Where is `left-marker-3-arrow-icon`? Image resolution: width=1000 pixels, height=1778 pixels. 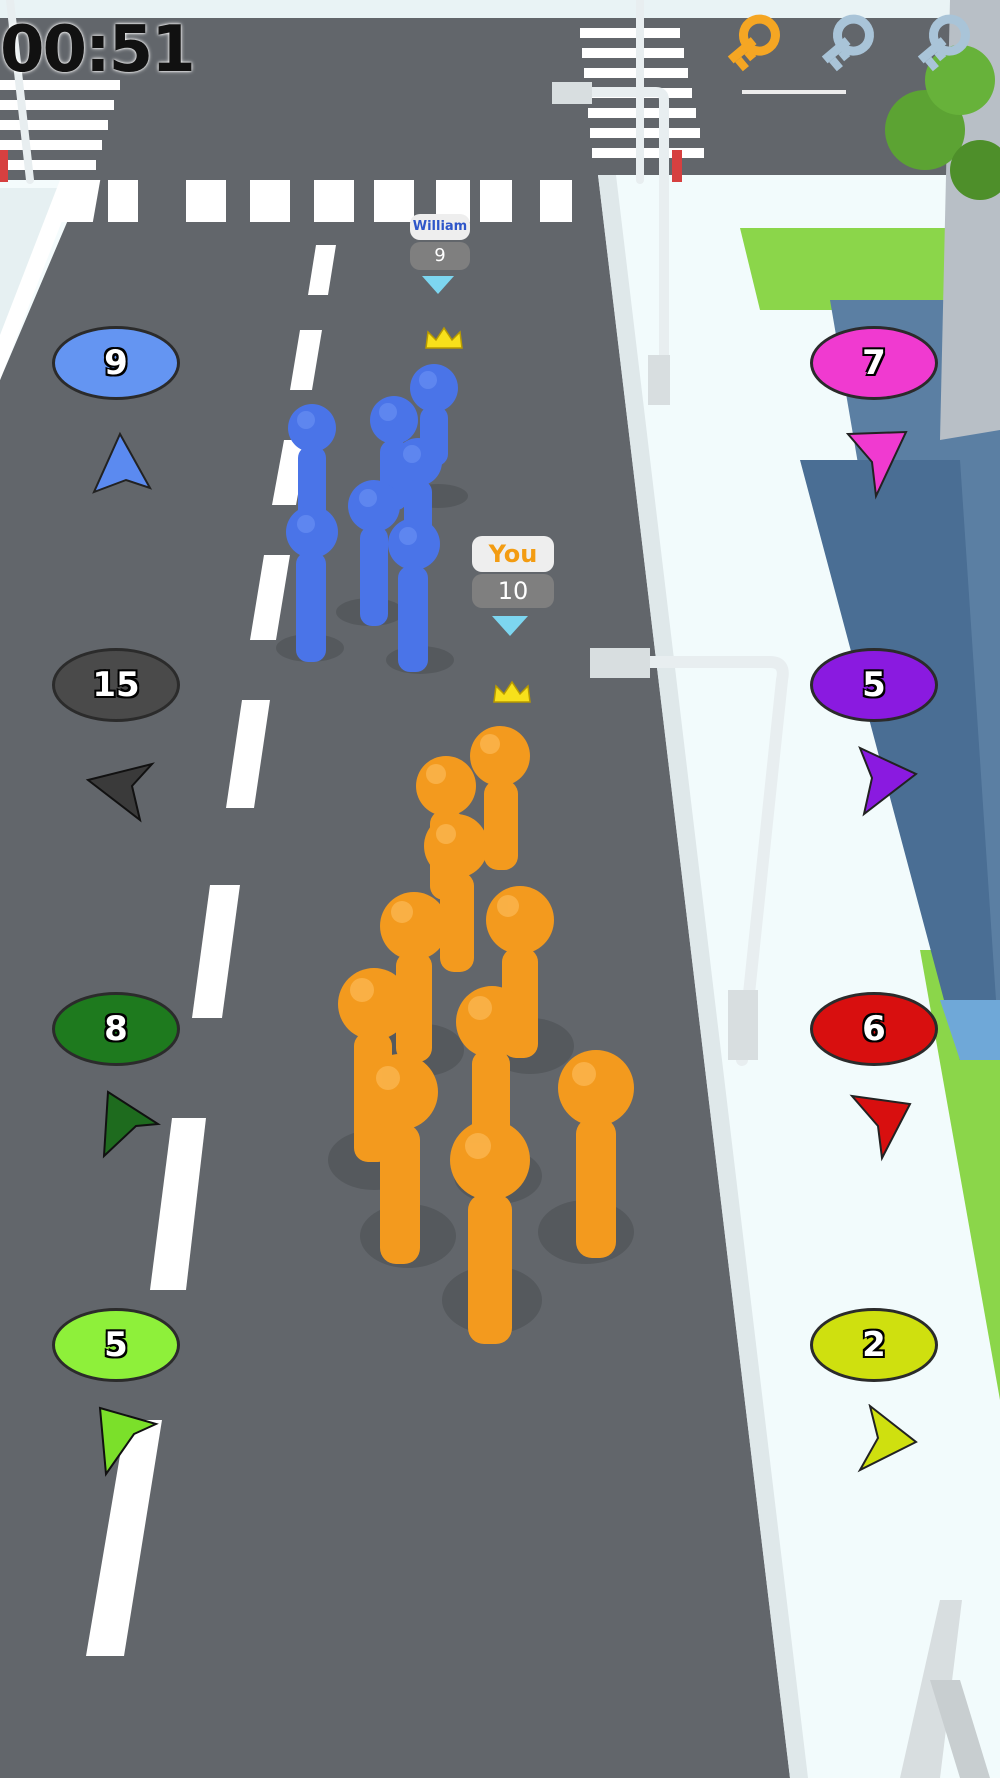
left-marker-3-arrow-icon is located at coordinates (131, 1124).